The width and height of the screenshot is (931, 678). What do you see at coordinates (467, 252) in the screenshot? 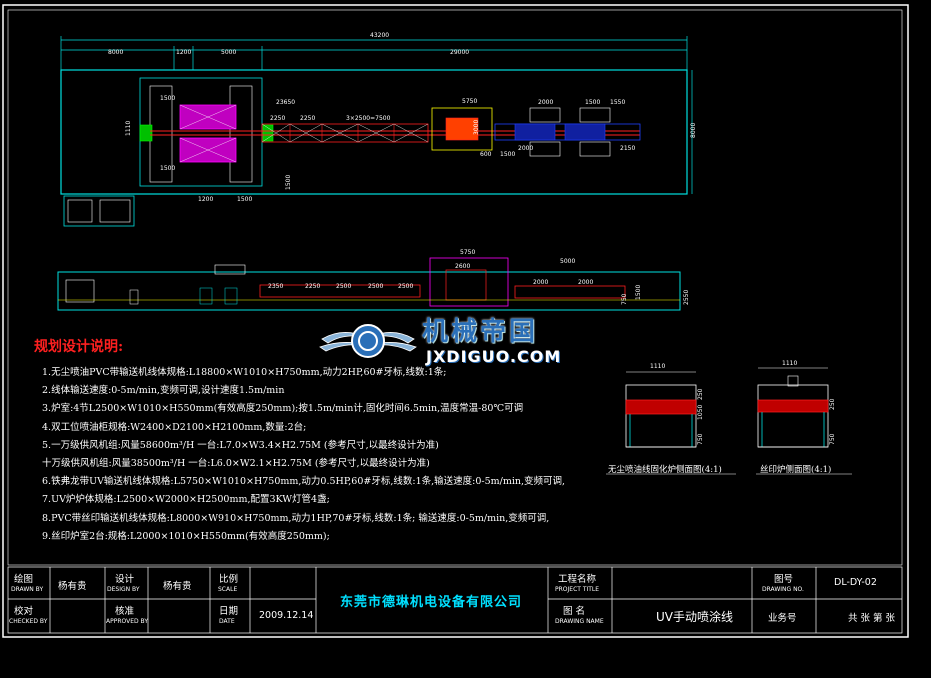
I see `elev-dim-a: 5750` at bounding box center [467, 252].